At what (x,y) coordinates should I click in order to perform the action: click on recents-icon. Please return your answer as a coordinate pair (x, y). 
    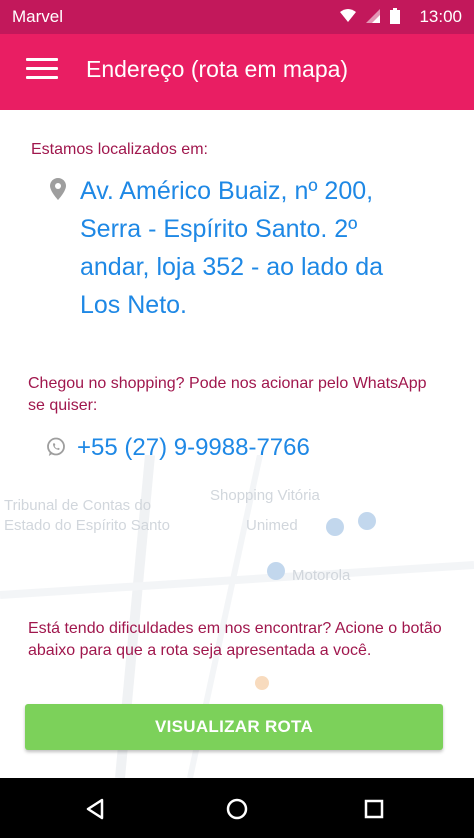
    Looking at the image, I should click on (374, 809).